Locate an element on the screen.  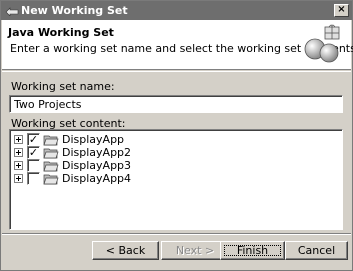
close-button: × is located at coordinates (341, 10).